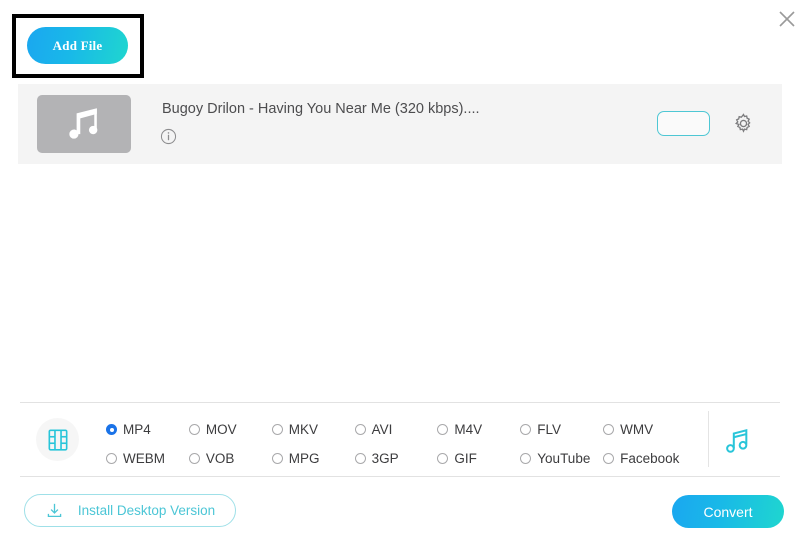 Image resolution: width=800 pixels, height=542 pixels. Describe the element at coordinates (786, 19) in the screenshot. I see `close-icon` at that location.